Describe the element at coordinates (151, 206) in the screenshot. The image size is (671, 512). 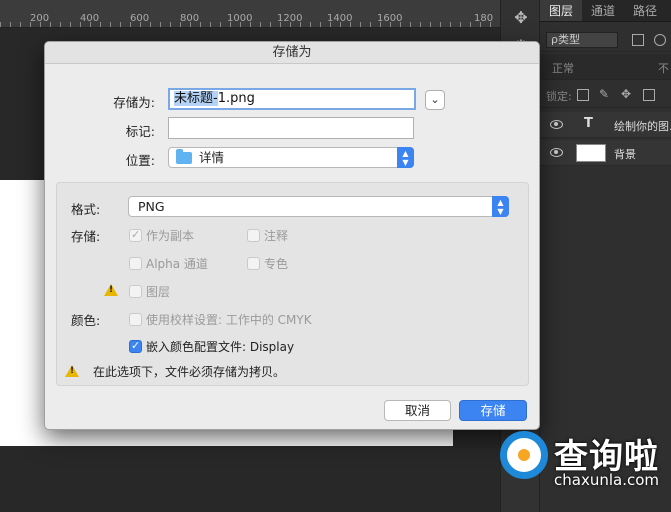
I see `format-value: PNG` at that location.